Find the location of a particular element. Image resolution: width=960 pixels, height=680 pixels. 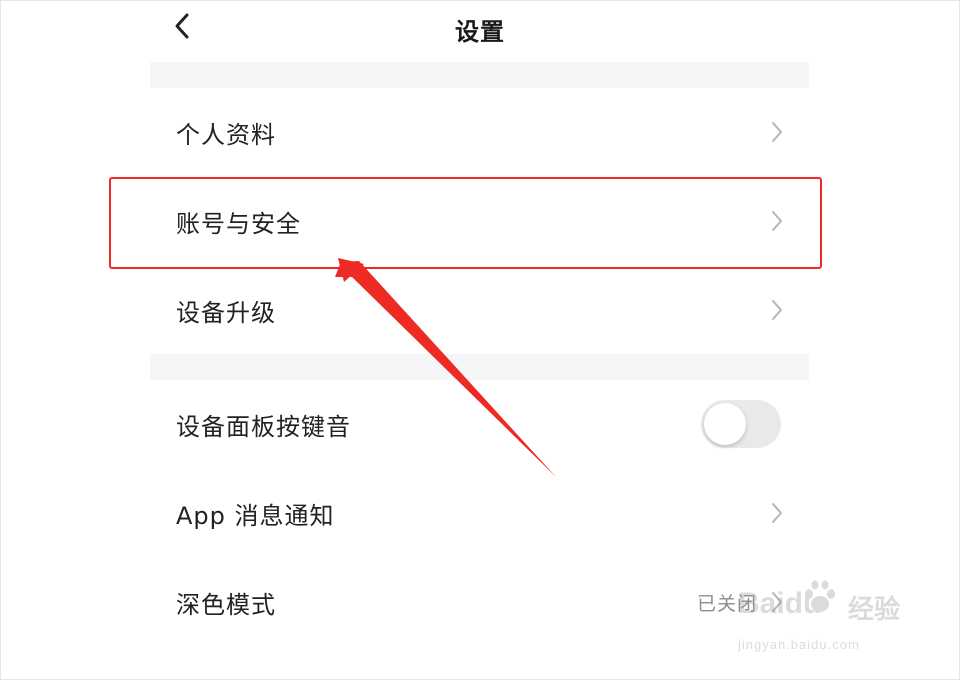

watermark-product: 经验 is located at coordinates (874, 610).